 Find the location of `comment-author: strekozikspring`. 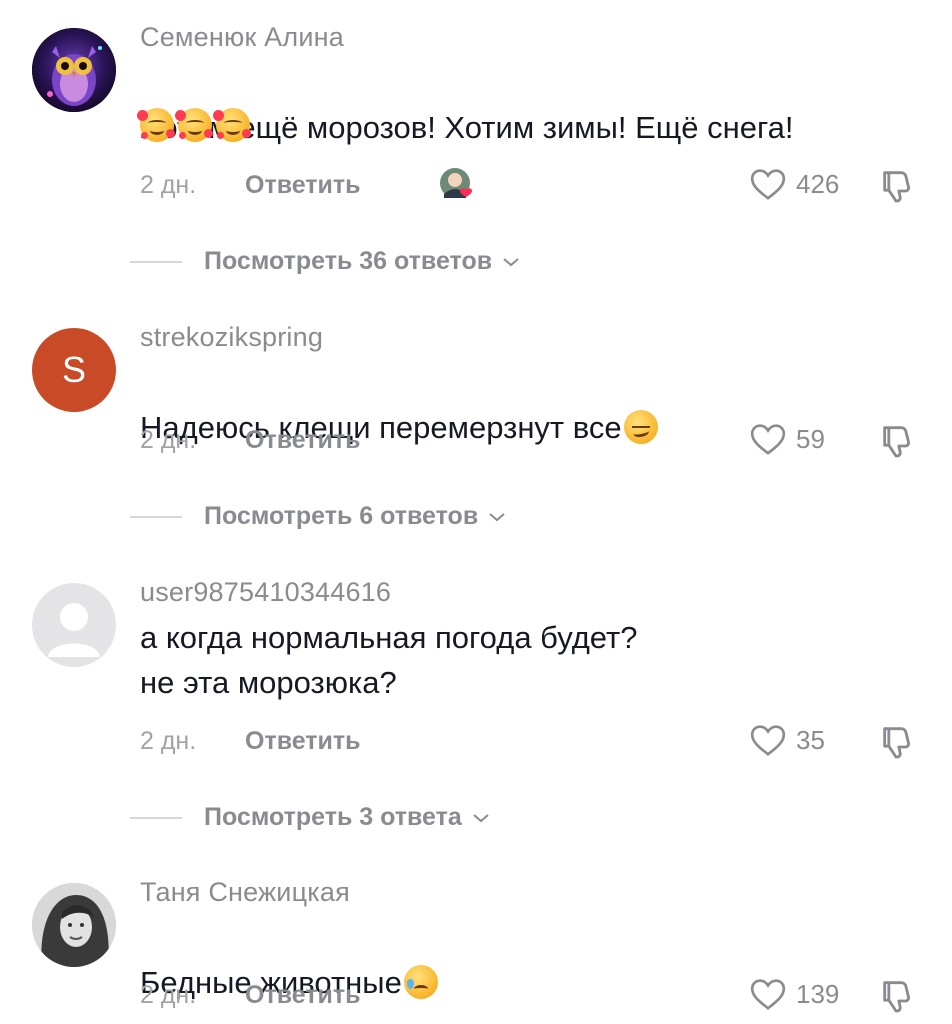

comment-author: strekozikspring is located at coordinates (231, 337).